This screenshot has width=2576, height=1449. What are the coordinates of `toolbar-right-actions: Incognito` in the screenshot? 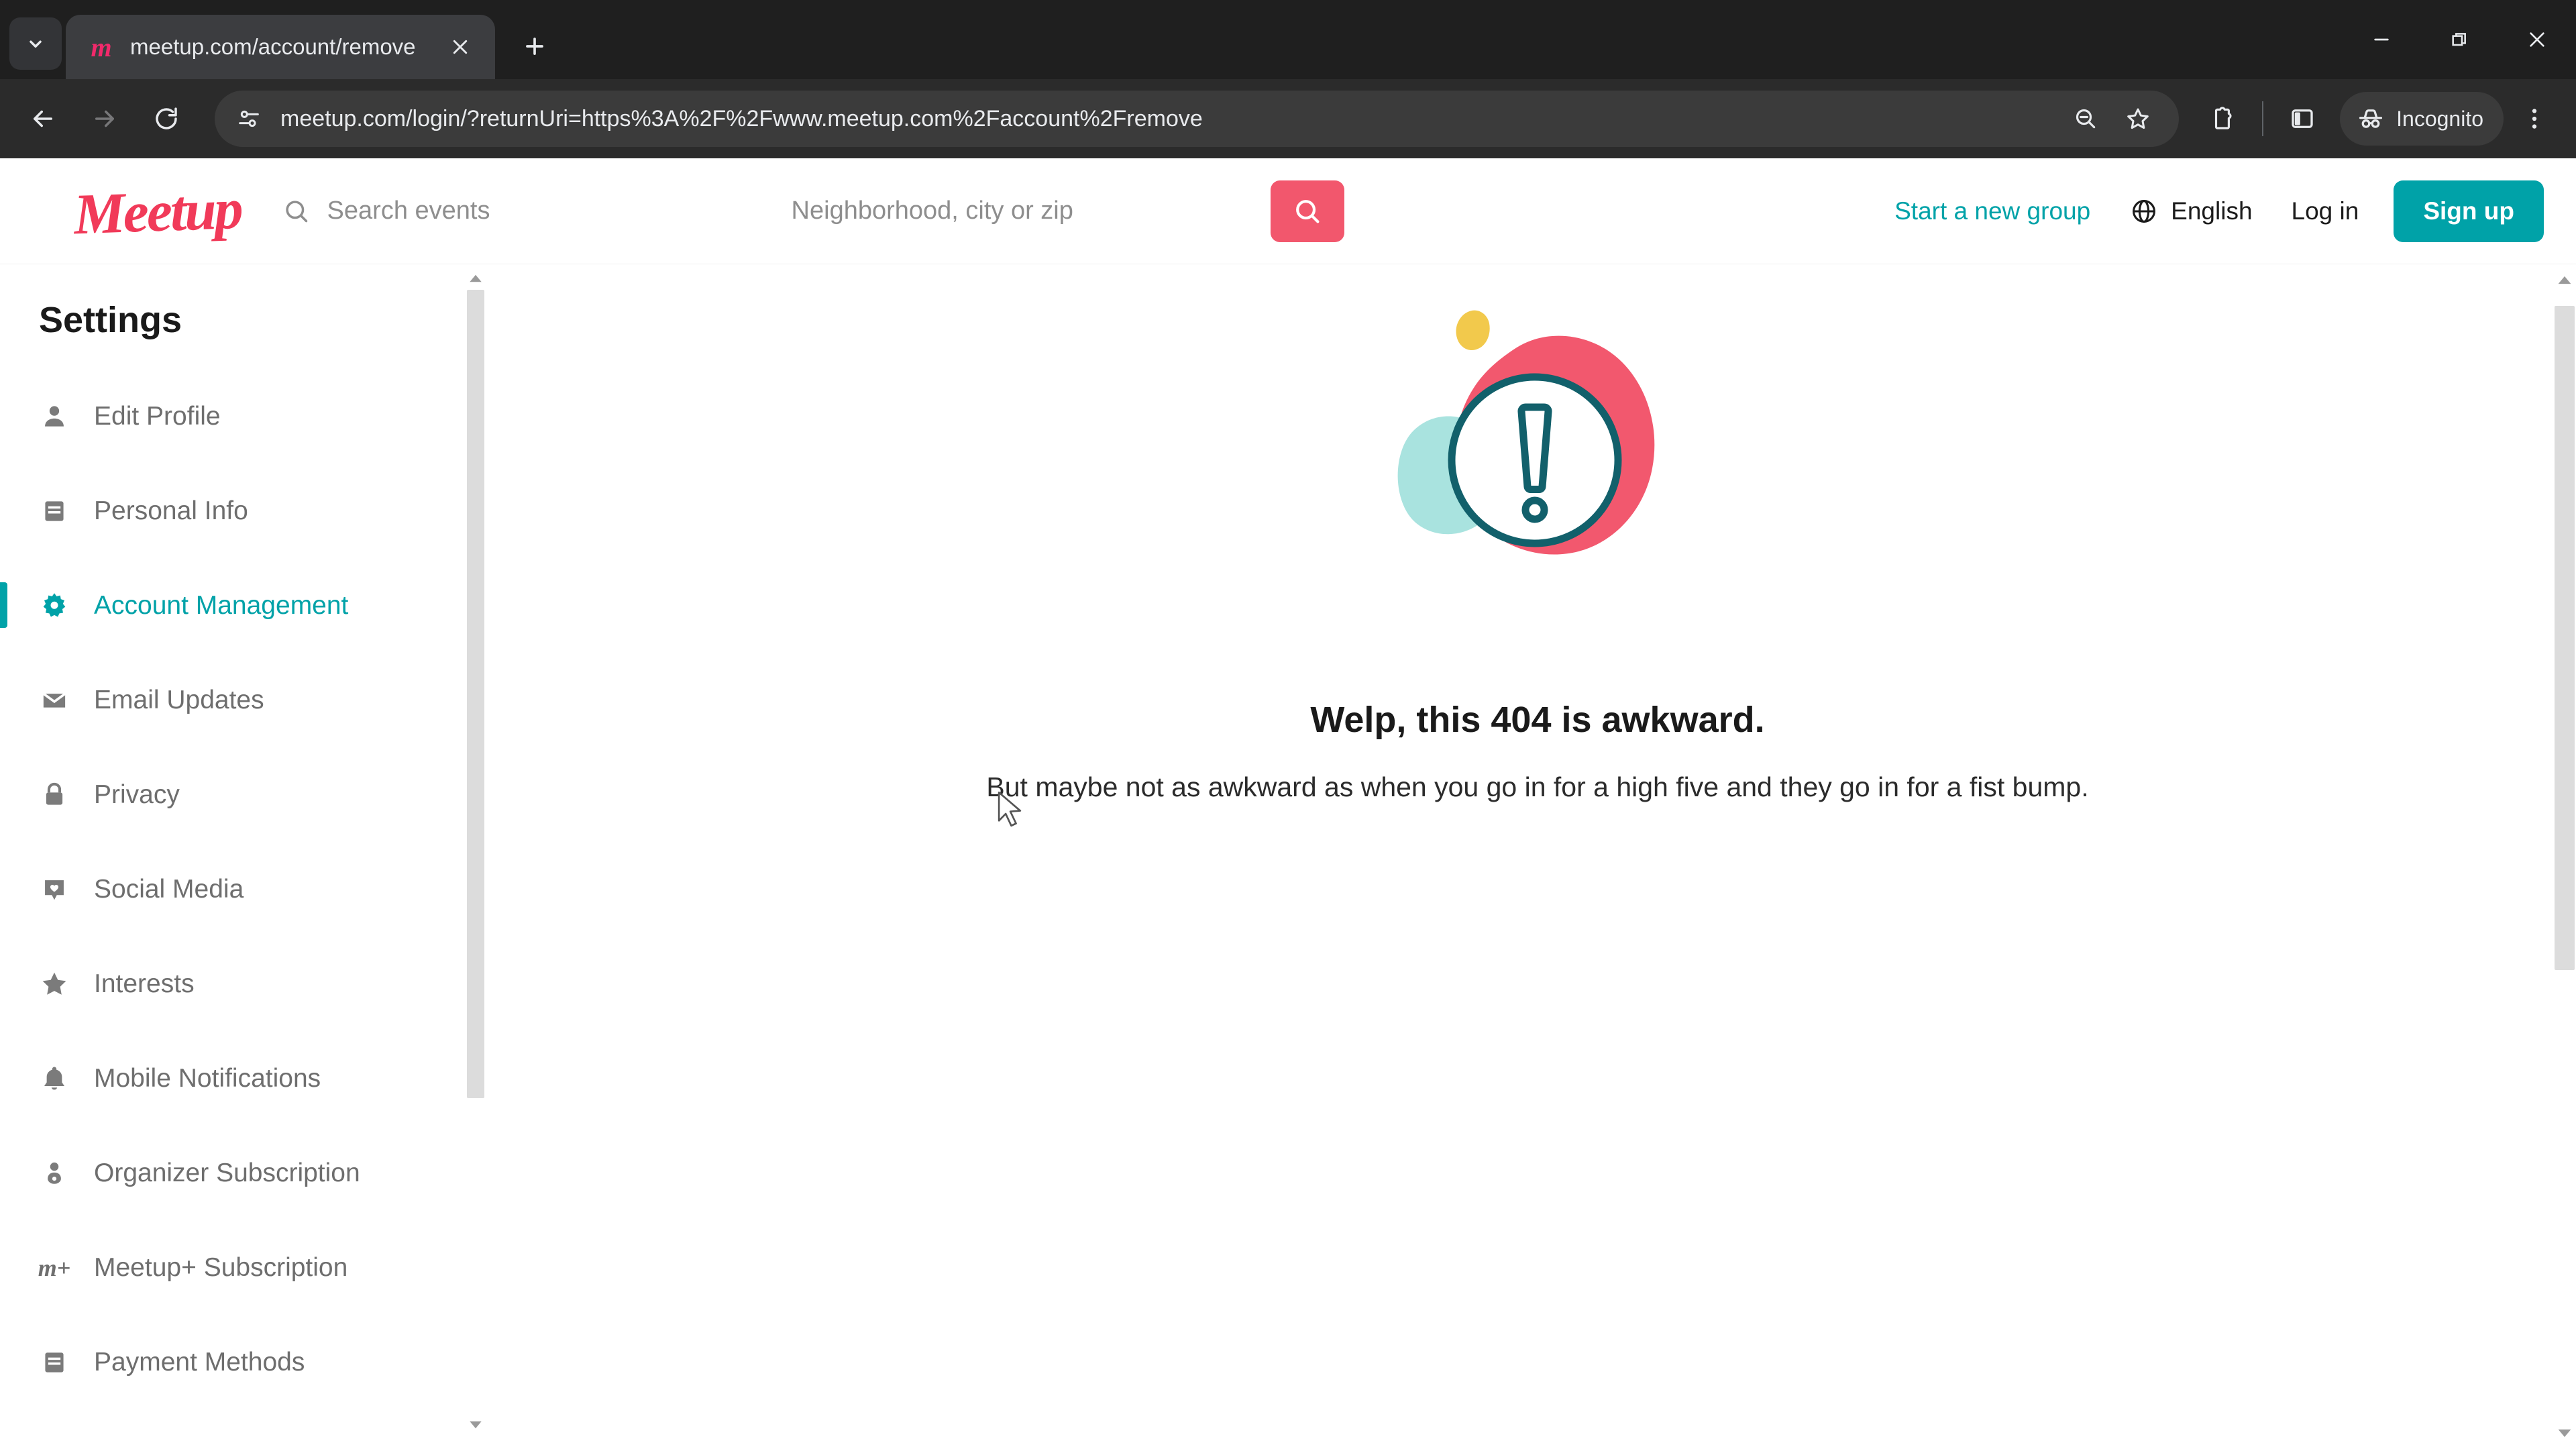 It's located at (2378, 119).